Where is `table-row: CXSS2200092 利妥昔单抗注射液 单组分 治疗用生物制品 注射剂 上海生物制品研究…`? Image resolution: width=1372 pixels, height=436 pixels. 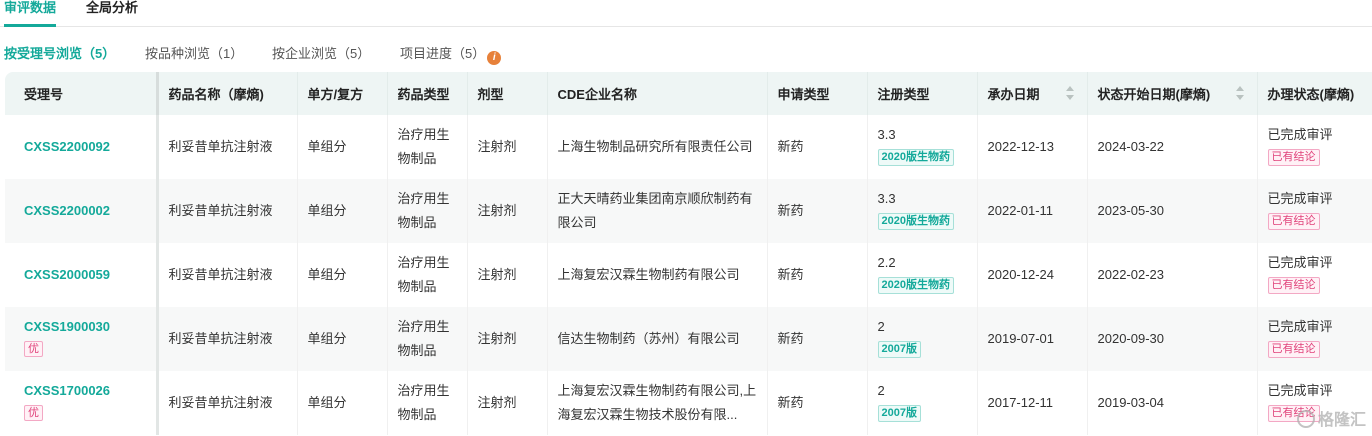
table-row: CXSS2200092 利妥昔单抗注射液 单组分 治疗用生物制品 注射剂 上海生物制品研究… is located at coordinates (688, 147).